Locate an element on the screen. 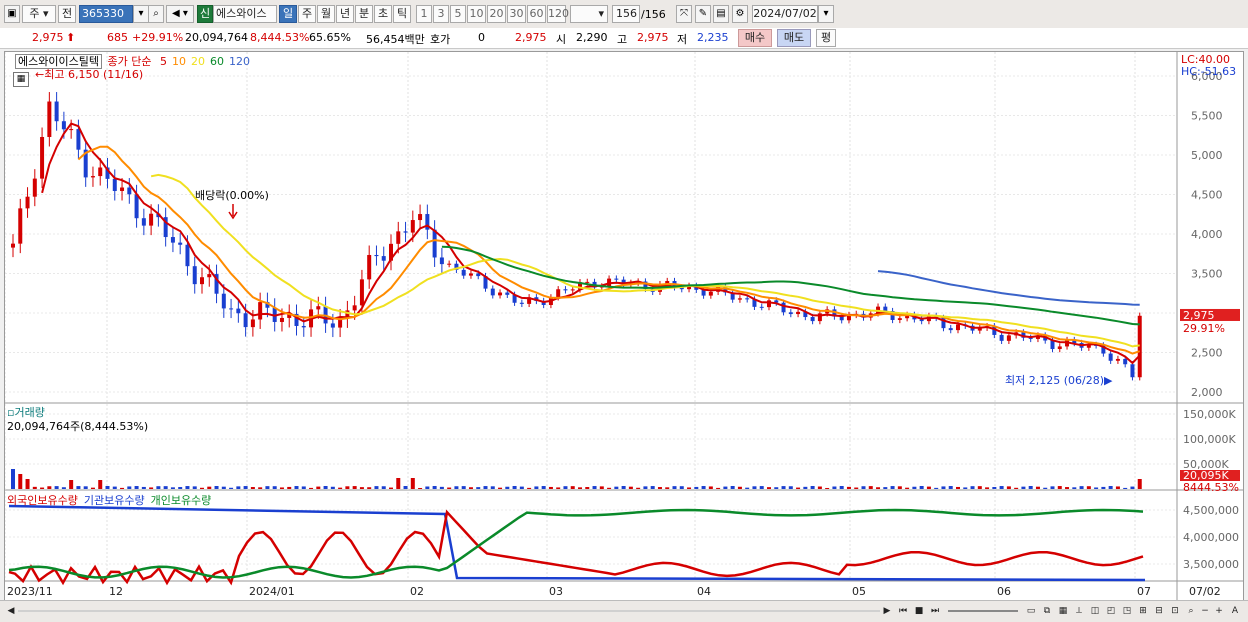  tool3-icon: ◳ is located at coordinates (1127, 611).